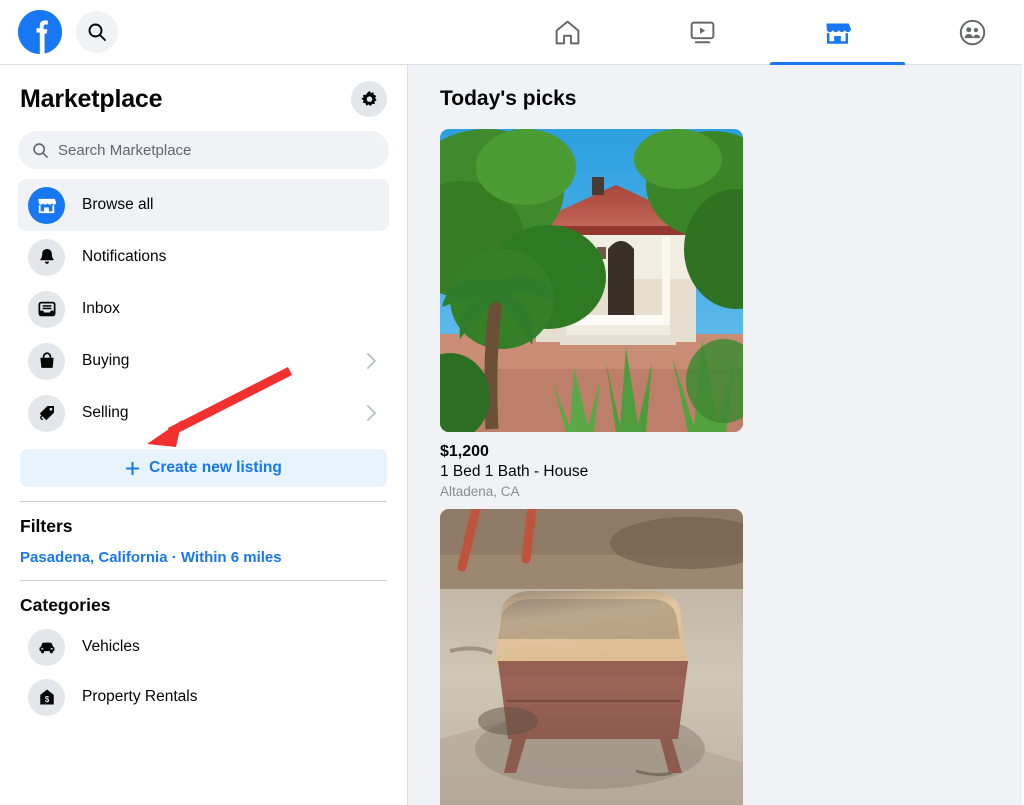  I want to click on facebook-logo, so click(40, 32).